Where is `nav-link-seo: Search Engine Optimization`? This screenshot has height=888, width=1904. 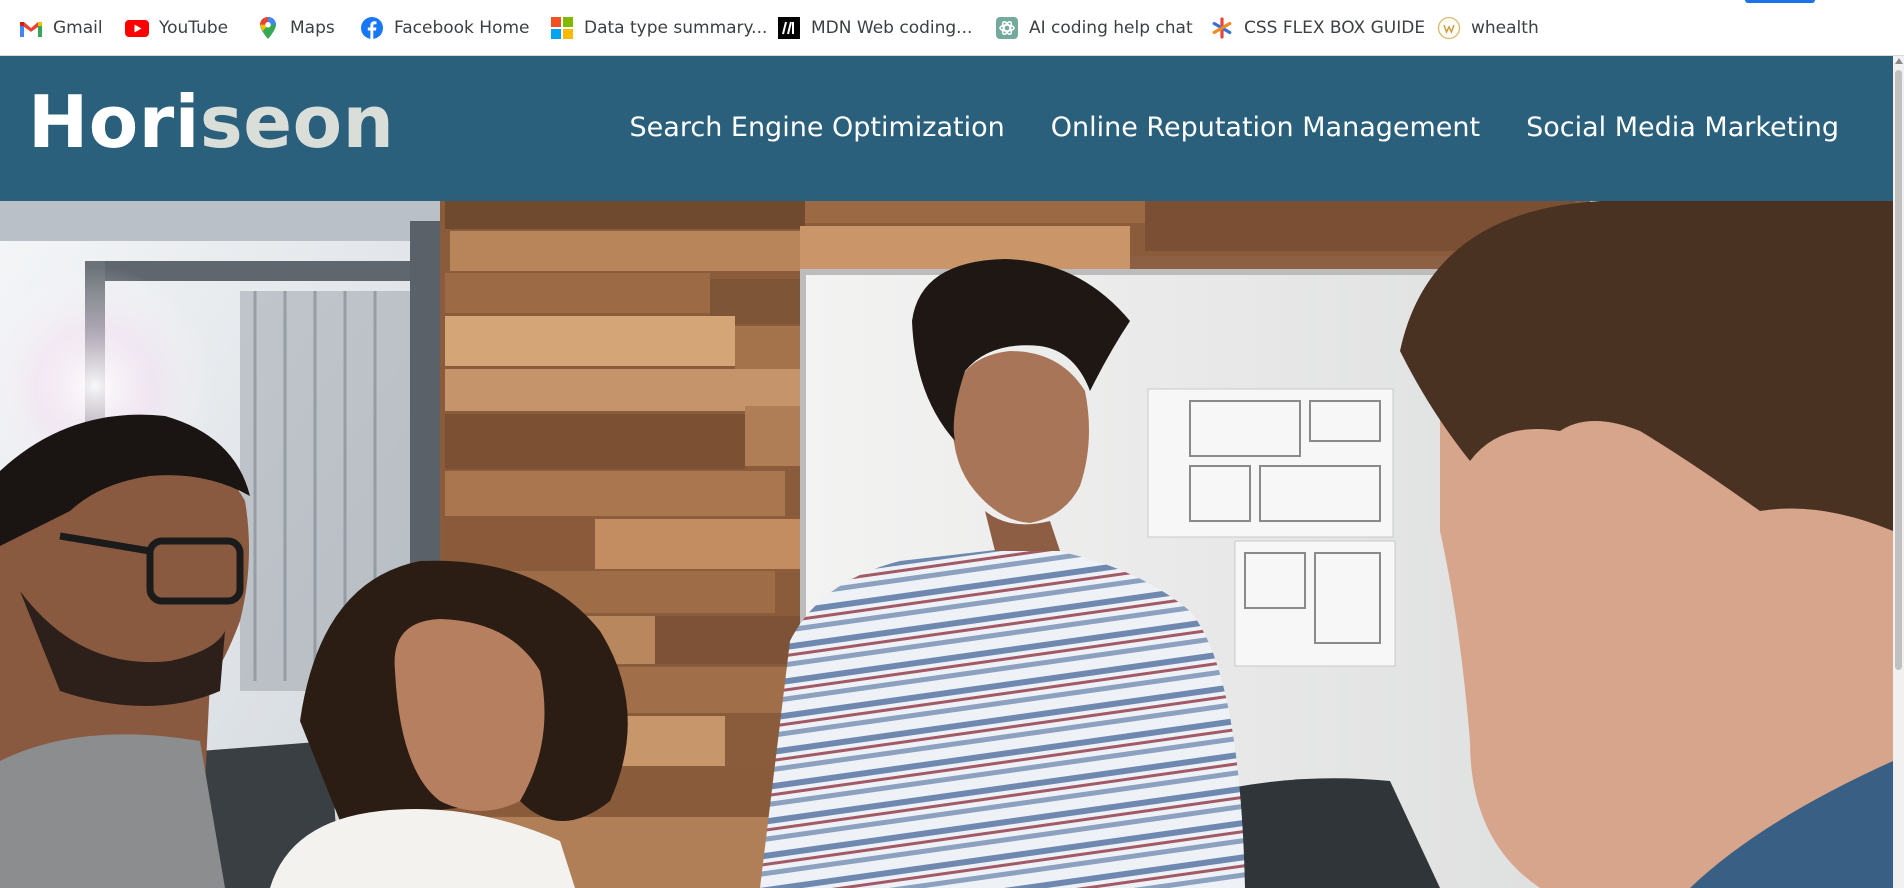
nav-link-seo: Search Engine Optimization is located at coordinates (817, 127).